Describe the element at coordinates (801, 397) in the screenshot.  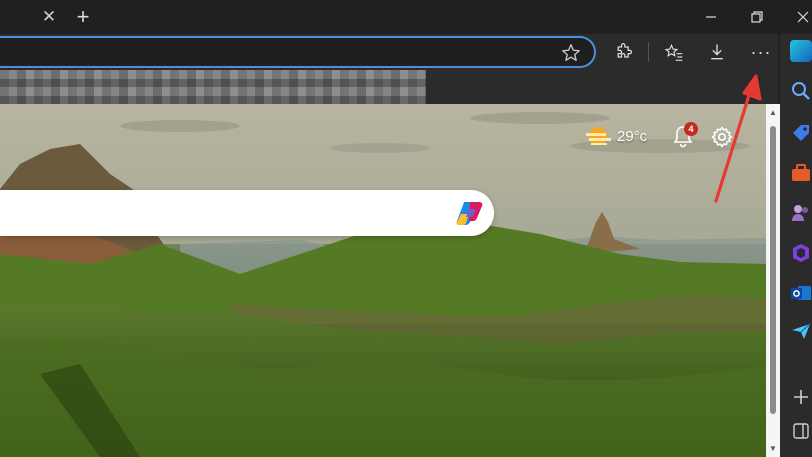
I see `add-icon` at that location.